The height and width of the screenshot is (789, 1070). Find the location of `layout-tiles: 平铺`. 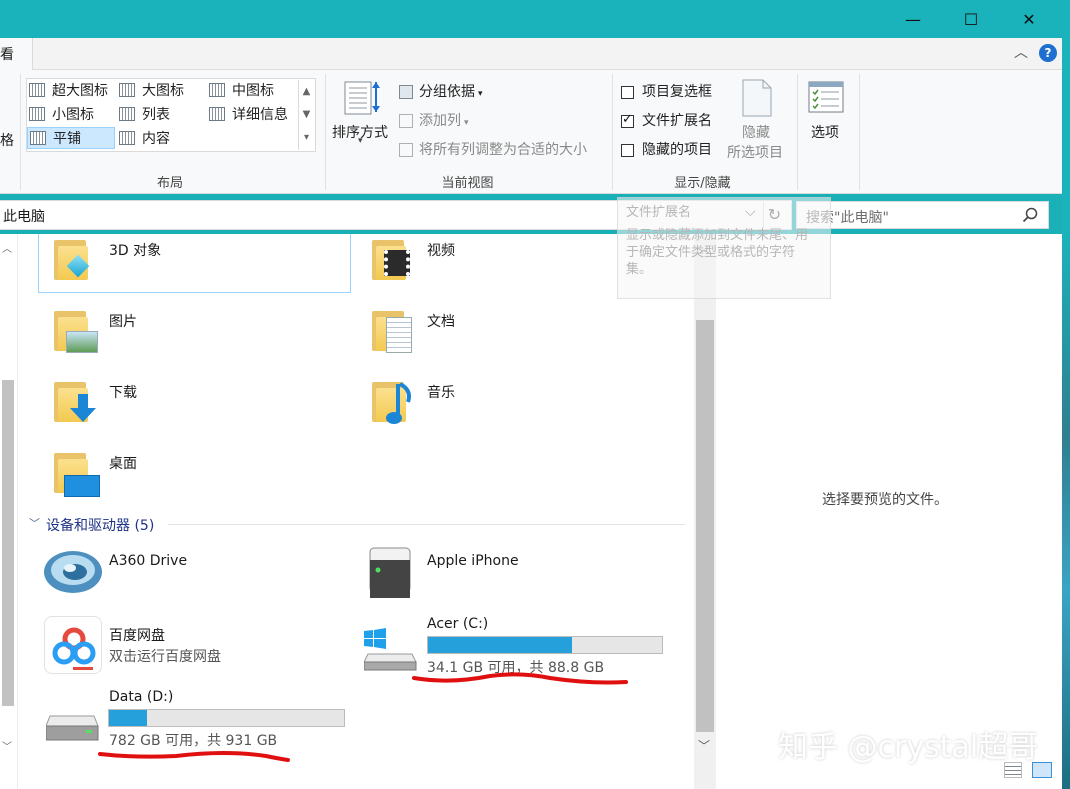

layout-tiles: 平铺 is located at coordinates (71, 138).